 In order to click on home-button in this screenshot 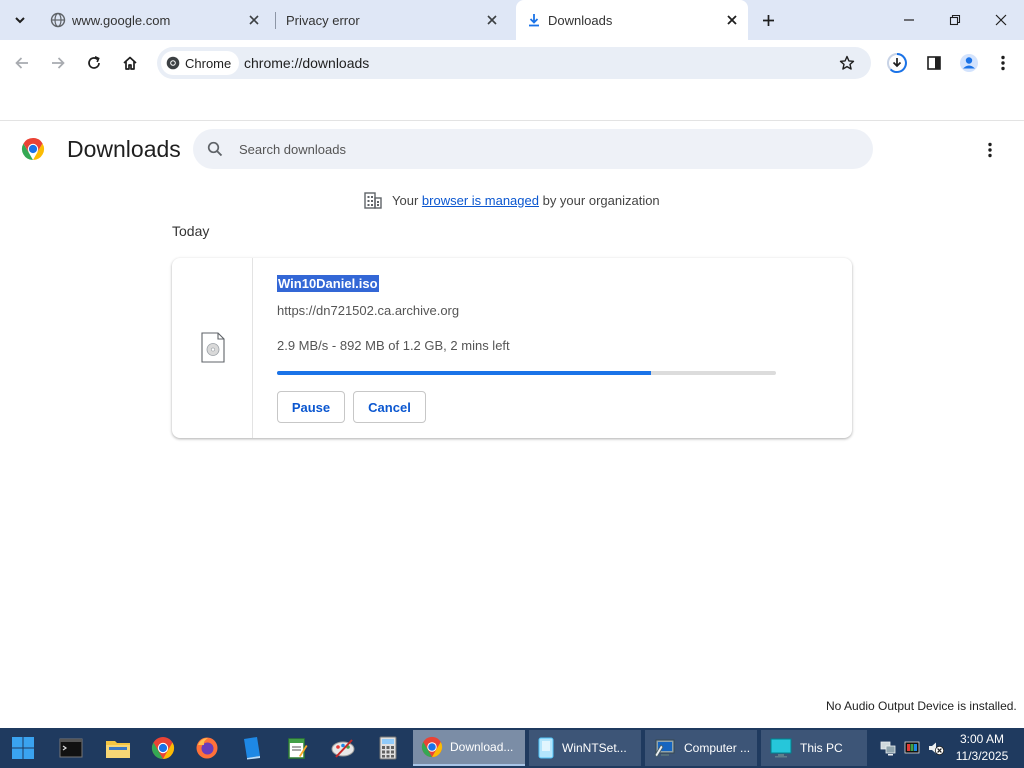, I will do `click(130, 63)`.